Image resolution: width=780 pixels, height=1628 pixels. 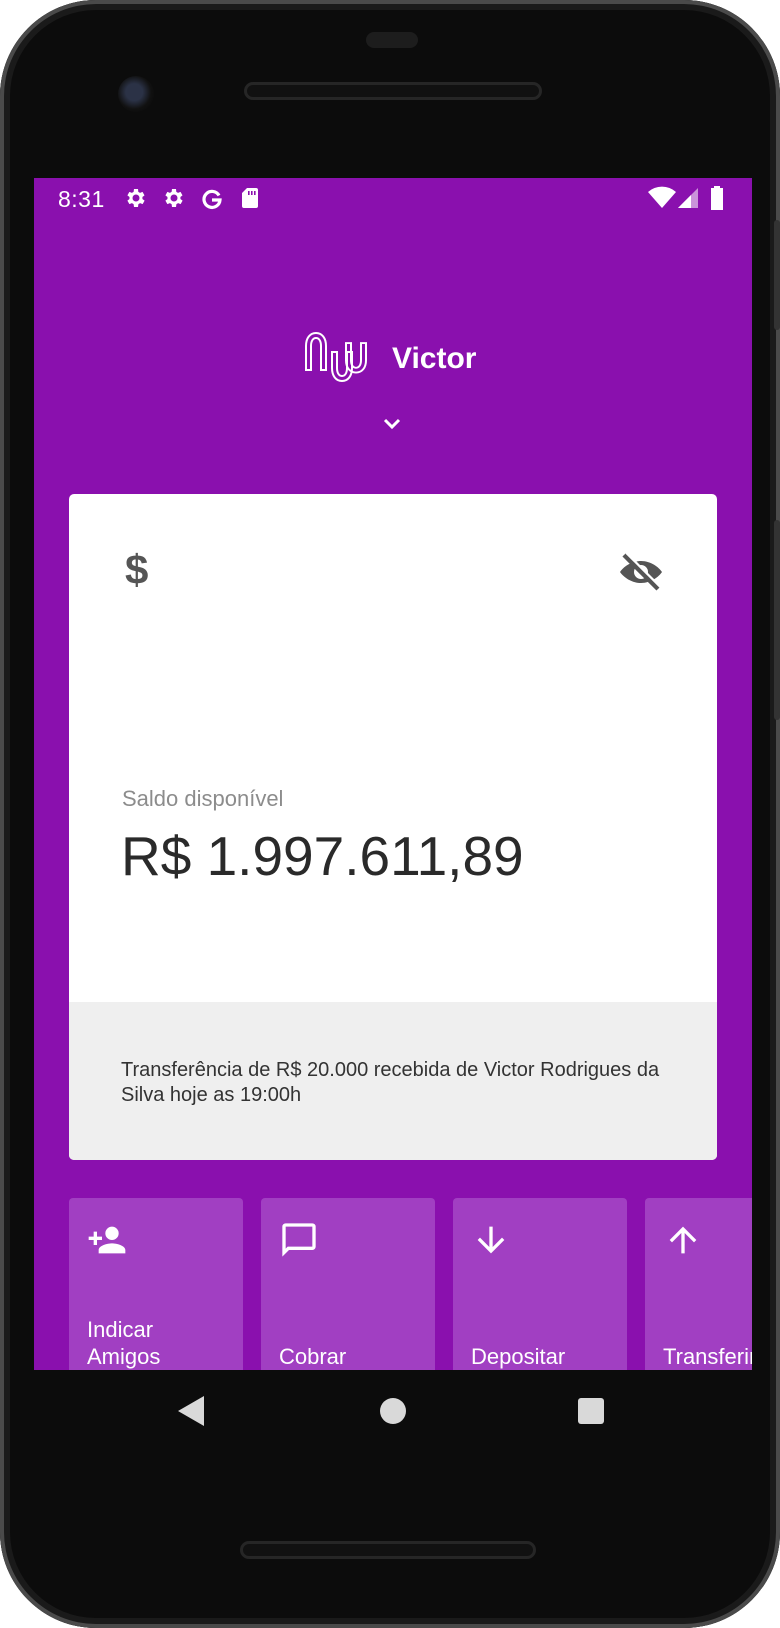 What do you see at coordinates (717, 198) in the screenshot?
I see `battery-icon` at bounding box center [717, 198].